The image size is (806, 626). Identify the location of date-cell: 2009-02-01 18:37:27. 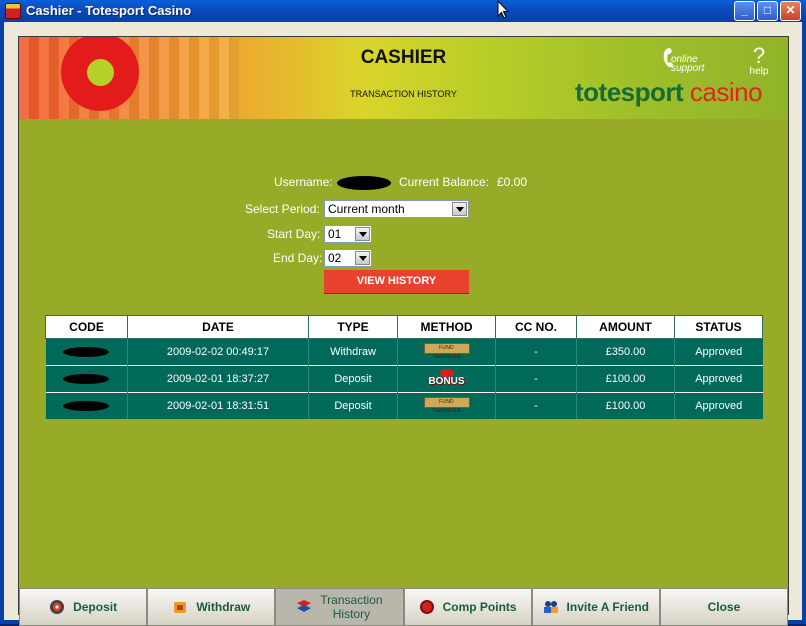
(218, 379).